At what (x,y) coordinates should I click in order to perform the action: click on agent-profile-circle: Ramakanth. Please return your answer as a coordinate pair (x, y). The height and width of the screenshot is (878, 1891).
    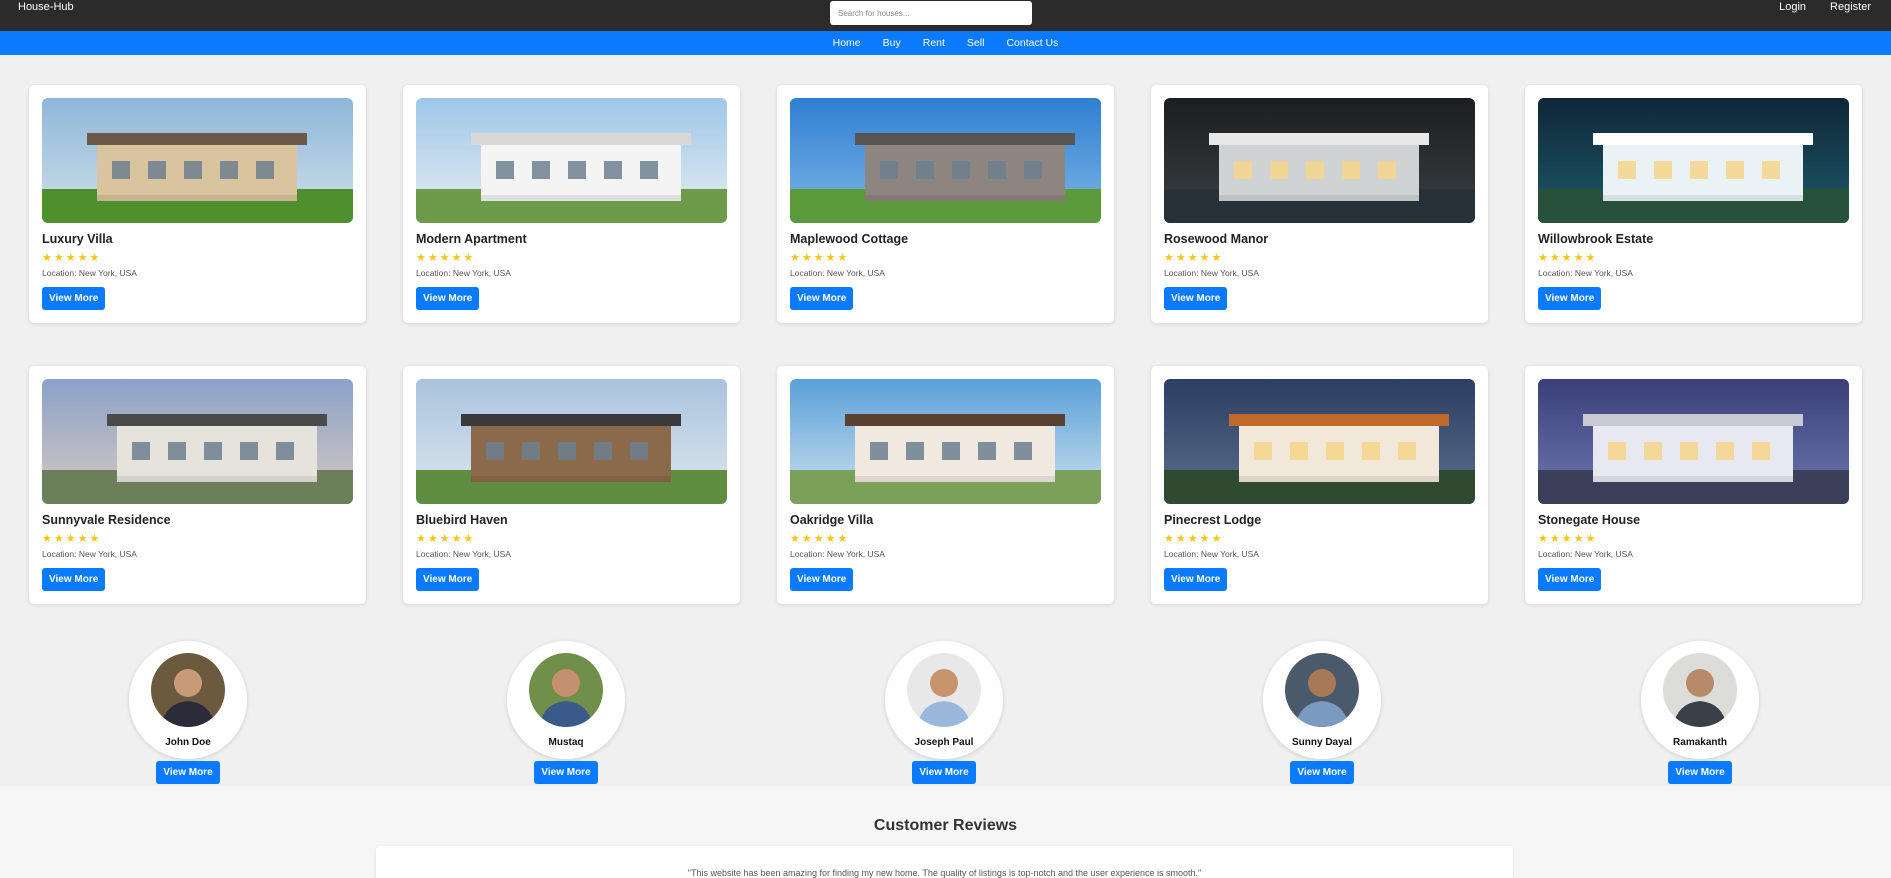
    Looking at the image, I should click on (1700, 700).